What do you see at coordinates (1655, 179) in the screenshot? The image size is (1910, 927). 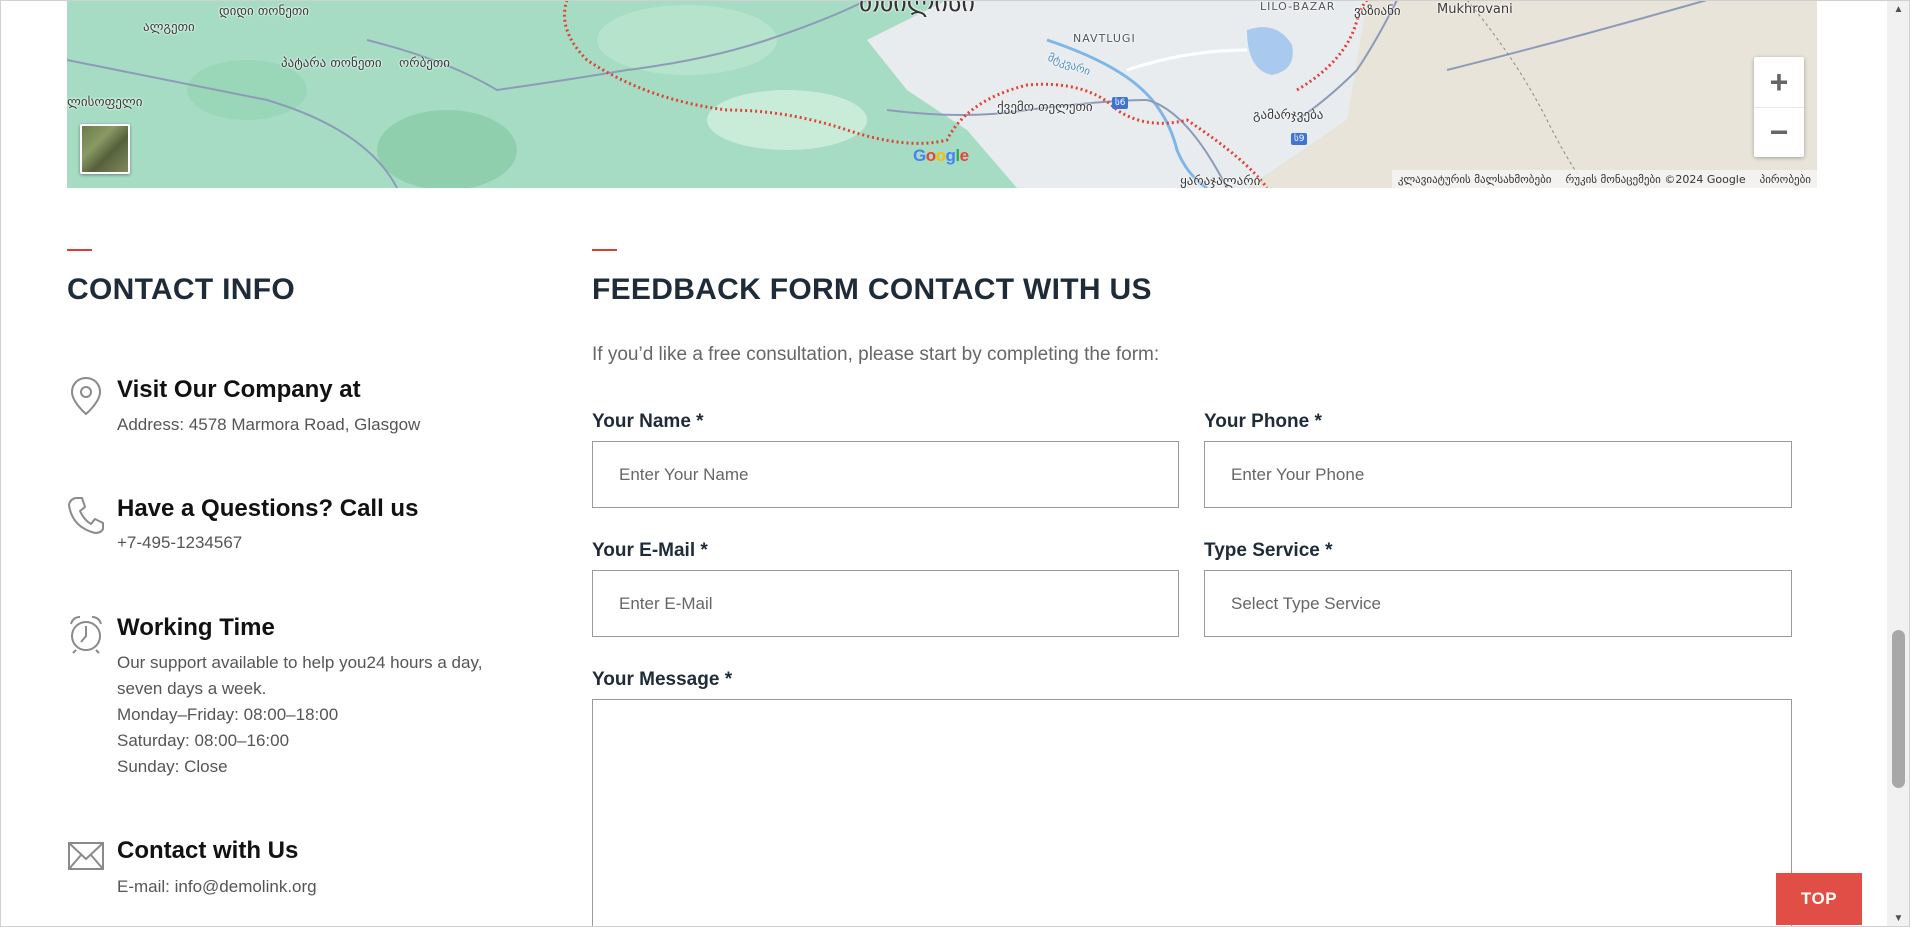 I see `map-data-text: რუკის მონაცემები ©2024 Google` at bounding box center [1655, 179].